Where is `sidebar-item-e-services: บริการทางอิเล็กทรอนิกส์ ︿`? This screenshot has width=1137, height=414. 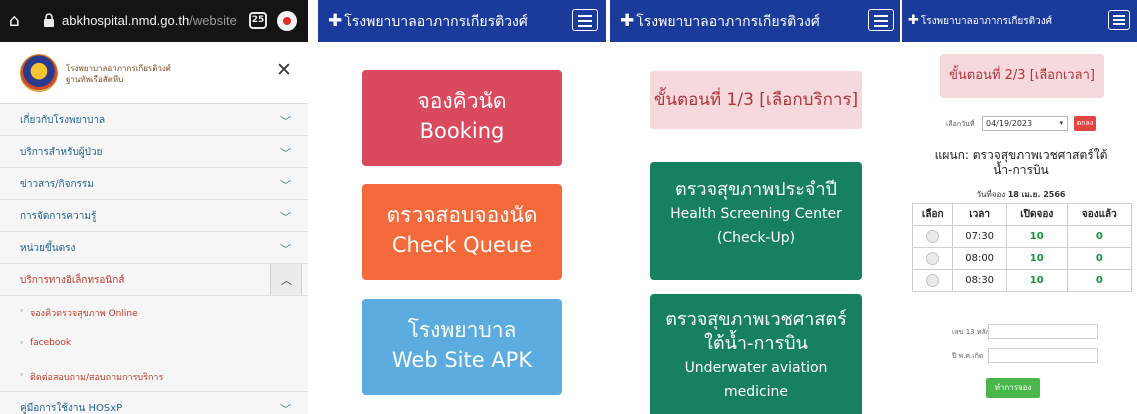
sidebar-item-e-services: บริการทางอิเล็กทรอนิกส์ ︿ is located at coordinates (154, 280).